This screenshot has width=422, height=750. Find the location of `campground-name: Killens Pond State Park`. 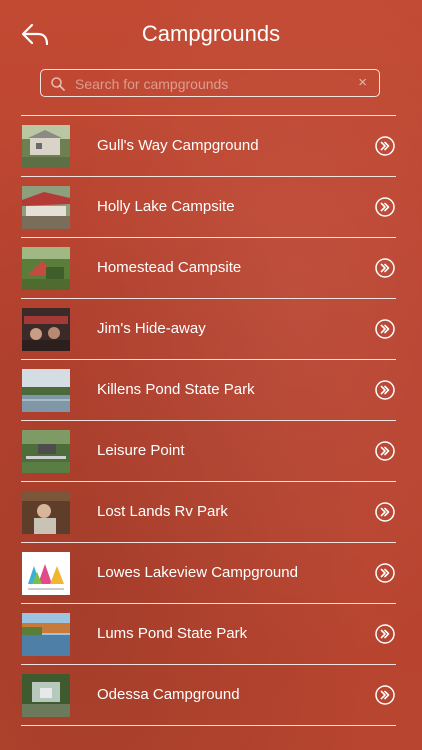

campground-name: Killens Pond State Park is located at coordinates (176, 389).